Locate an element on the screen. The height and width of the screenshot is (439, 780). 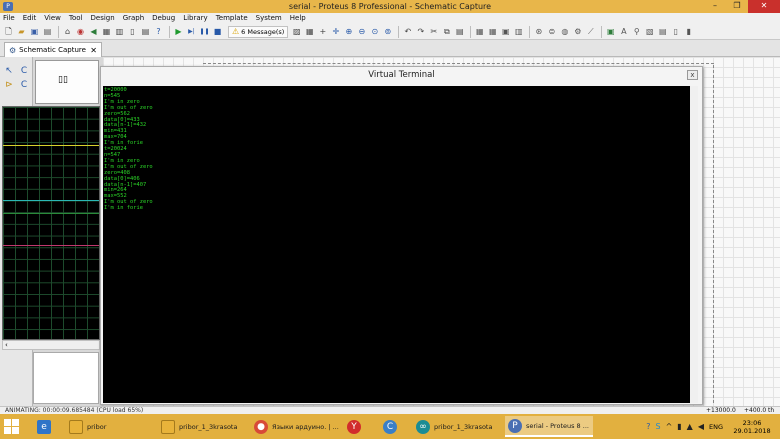
sheet-border-right is located at coordinates (713, 234).